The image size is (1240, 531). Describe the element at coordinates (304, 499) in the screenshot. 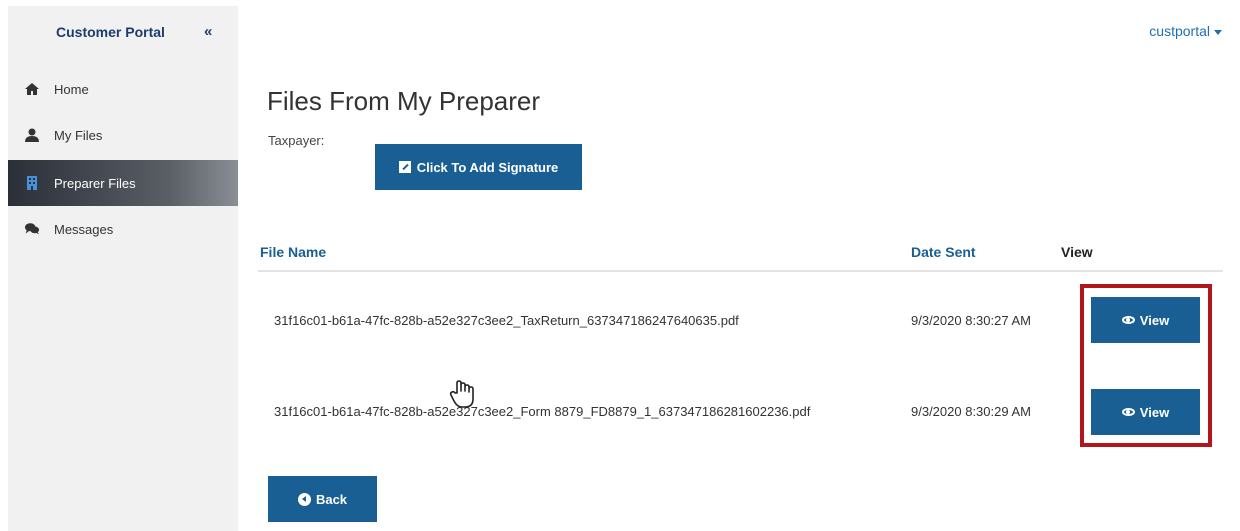

I see `back-arrow-icon` at that location.